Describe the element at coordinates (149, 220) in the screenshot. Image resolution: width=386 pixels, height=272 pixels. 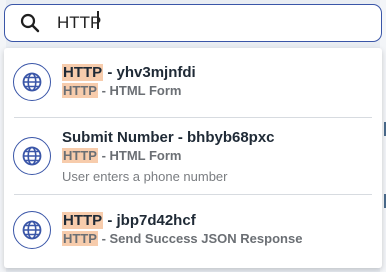
I see `result-title-rest: - jbp7d42hcf` at that location.